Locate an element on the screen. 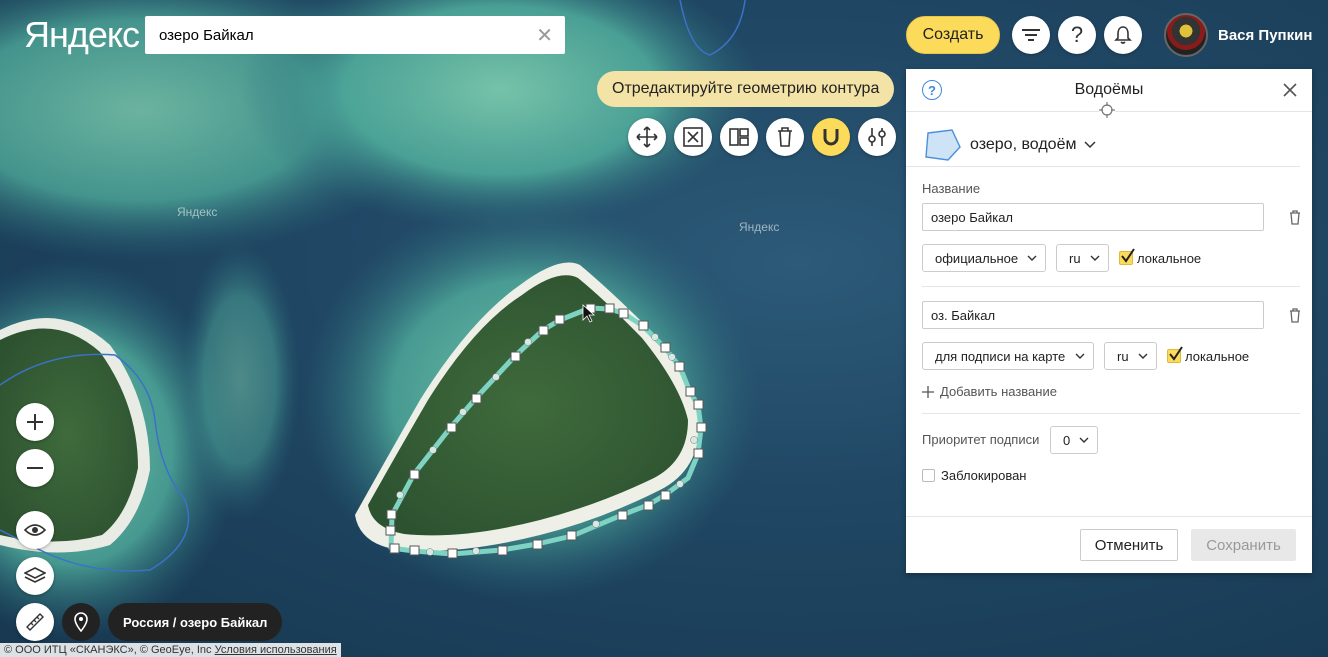 This screenshot has width=1328, height=657. pin-icon is located at coordinates (81, 622).